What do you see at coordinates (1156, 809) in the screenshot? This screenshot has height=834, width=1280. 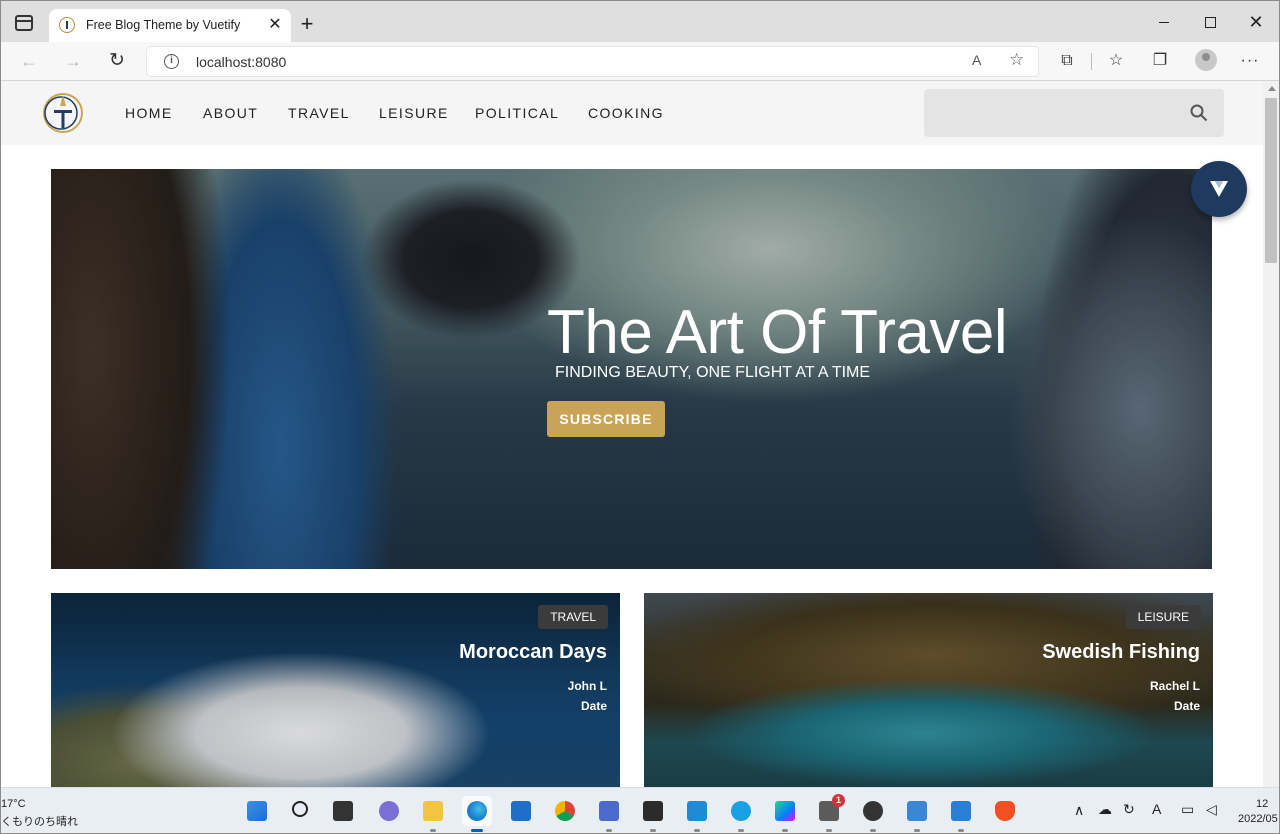 I see `ime-icon: A` at bounding box center [1156, 809].